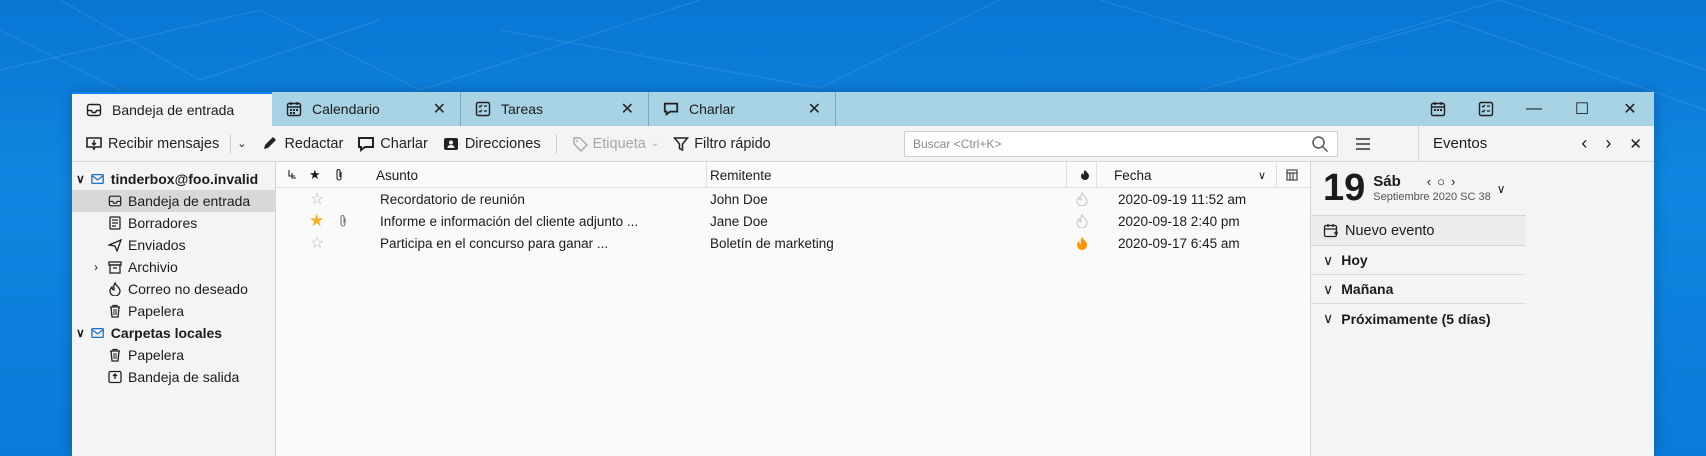 This screenshot has height=456, width=1706. What do you see at coordinates (722, 144) in the screenshot?
I see `quick-filter-button: Filtro rápido` at bounding box center [722, 144].